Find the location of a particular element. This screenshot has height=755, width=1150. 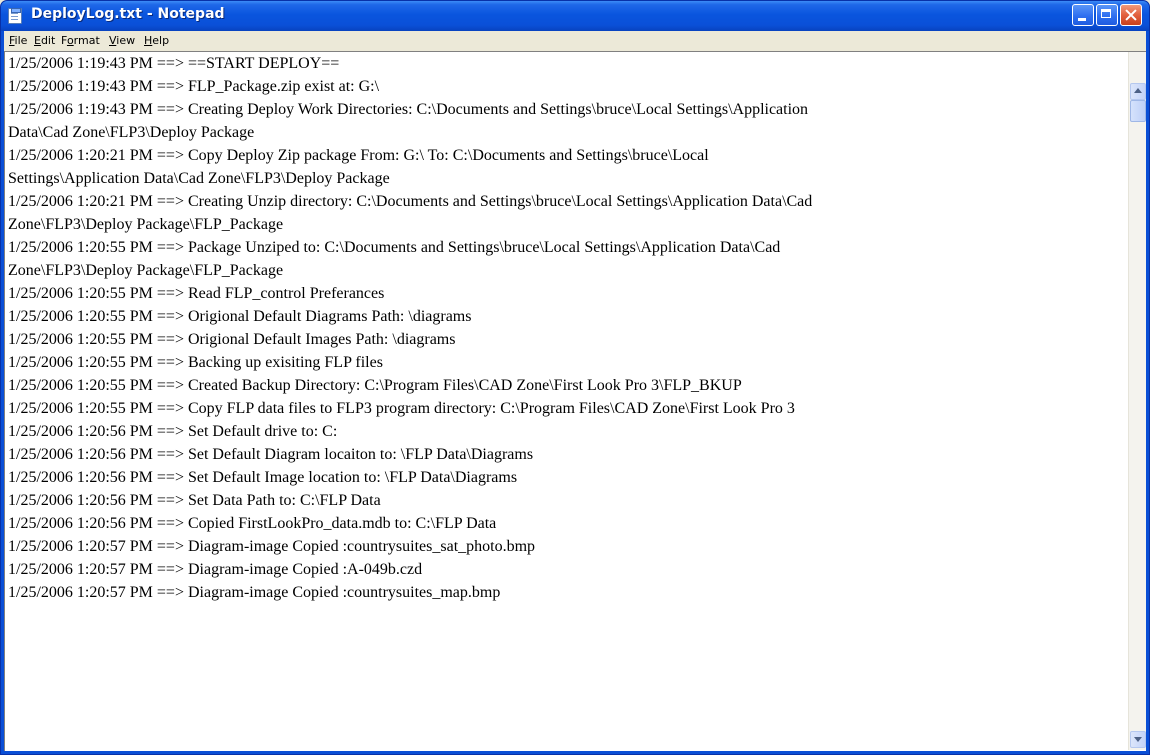

menu-edit: Edit is located at coordinates (44, 40).